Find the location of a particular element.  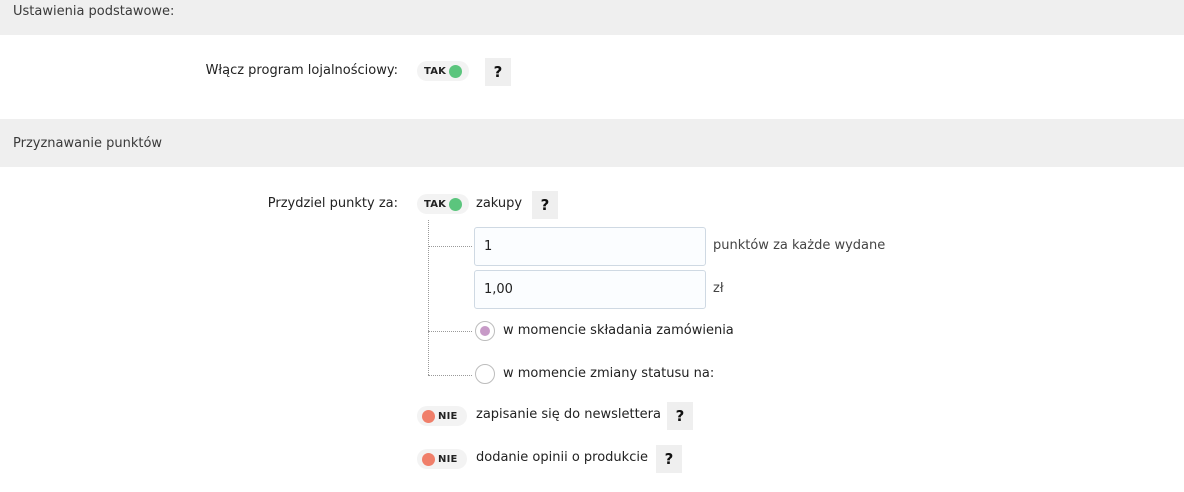

radio-selected-dot is located at coordinates (485, 331).